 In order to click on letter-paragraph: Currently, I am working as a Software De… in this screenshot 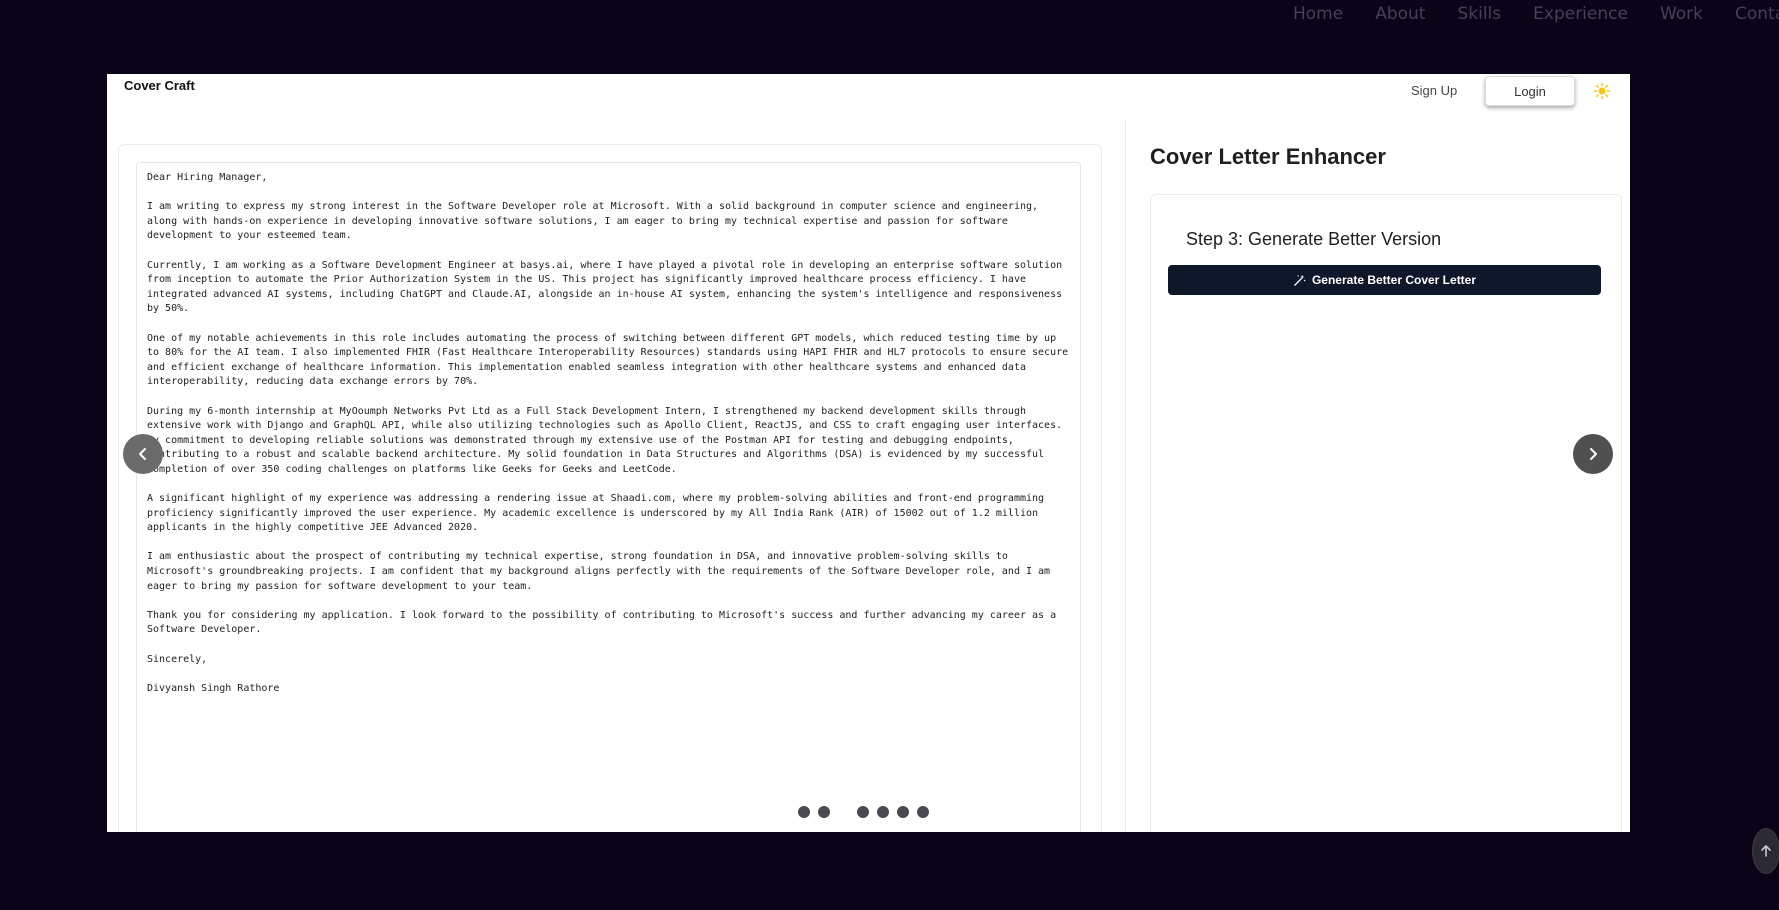, I will do `click(605, 287)`.